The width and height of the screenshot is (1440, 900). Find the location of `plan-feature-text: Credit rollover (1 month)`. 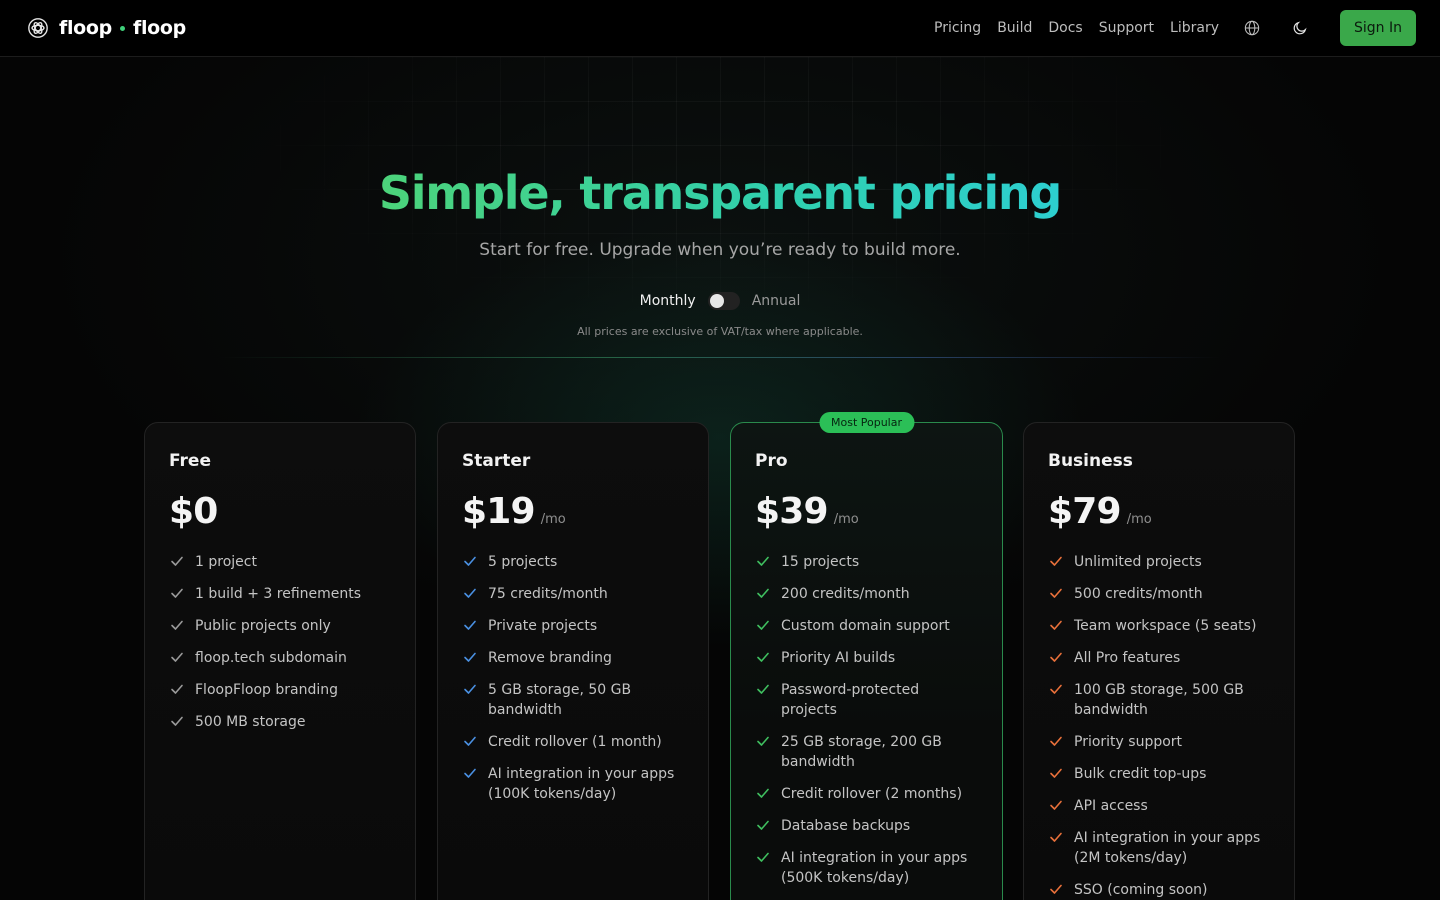

plan-feature-text: Credit rollover (1 month) is located at coordinates (575, 742).